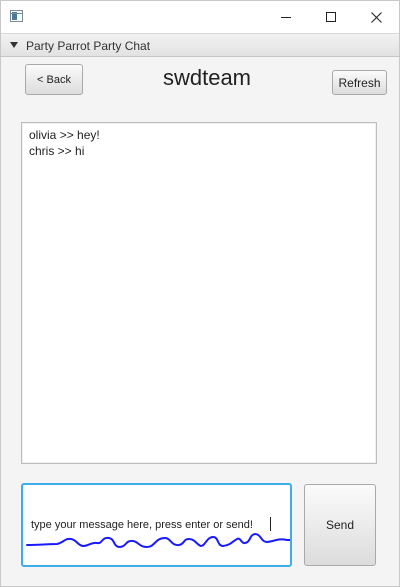 This screenshot has width=400, height=587. What do you see at coordinates (207, 77) in the screenshot?
I see `channel-title: swdteam` at bounding box center [207, 77].